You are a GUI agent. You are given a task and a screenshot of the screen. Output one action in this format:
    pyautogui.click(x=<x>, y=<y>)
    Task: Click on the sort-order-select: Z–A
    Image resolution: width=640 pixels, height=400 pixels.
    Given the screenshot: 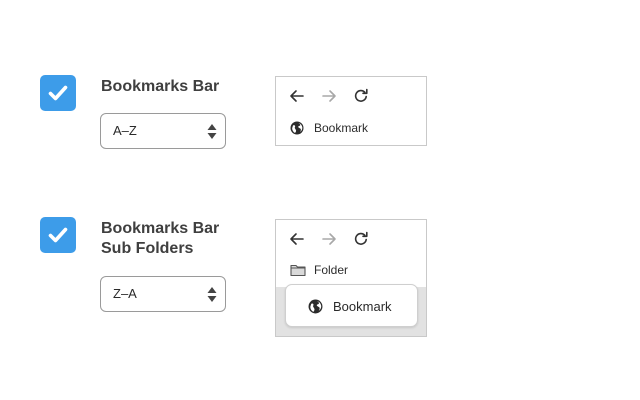 What is the action you would take?
    pyautogui.click(x=163, y=294)
    